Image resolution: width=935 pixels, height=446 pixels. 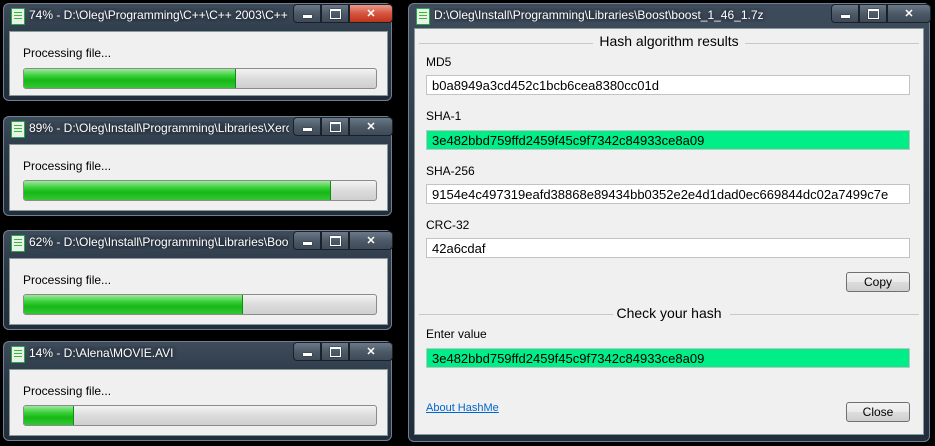 I want to click on enter-value-input: 3e482bbd759ffd2459f45c9f7342c84933ce8a09, so click(x=668, y=358).